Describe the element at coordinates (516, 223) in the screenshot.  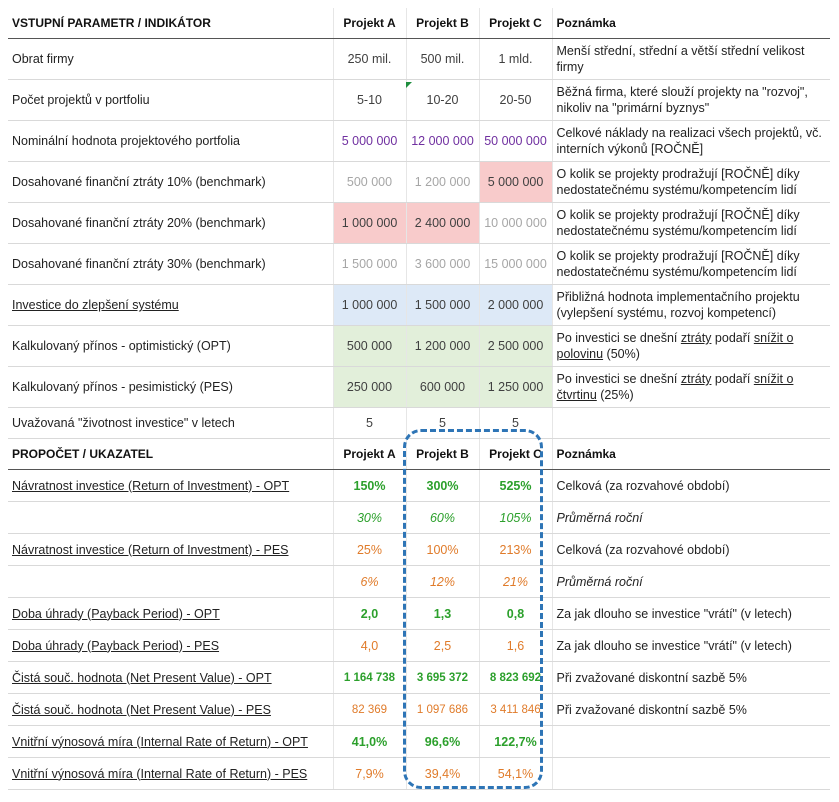
I see `cell: 10 000 000` at that location.